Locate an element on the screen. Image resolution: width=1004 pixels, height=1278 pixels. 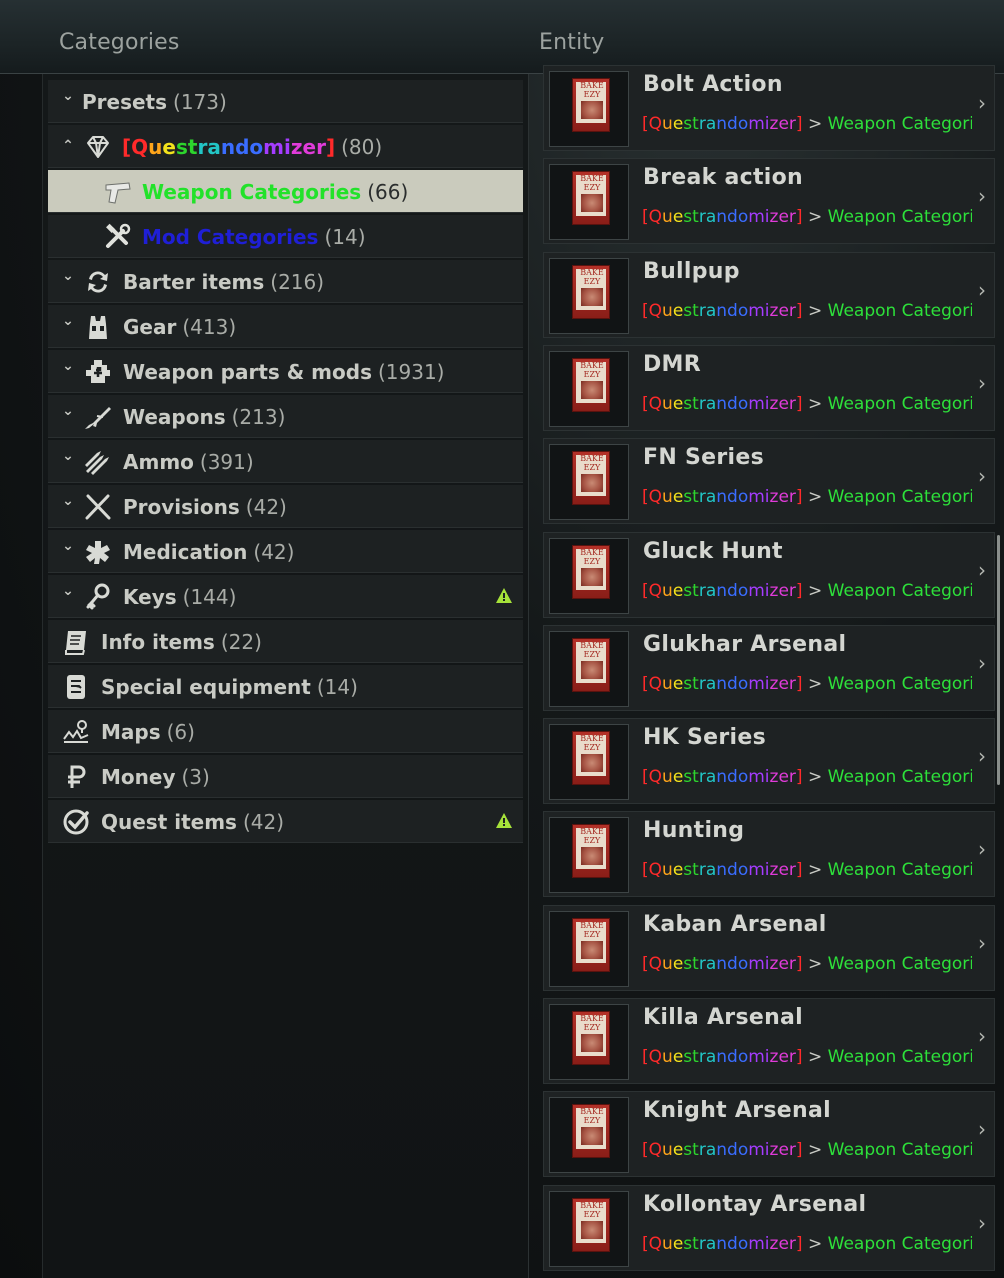
entity-name: Glukhar Arsenal is located at coordinates (745, 644).